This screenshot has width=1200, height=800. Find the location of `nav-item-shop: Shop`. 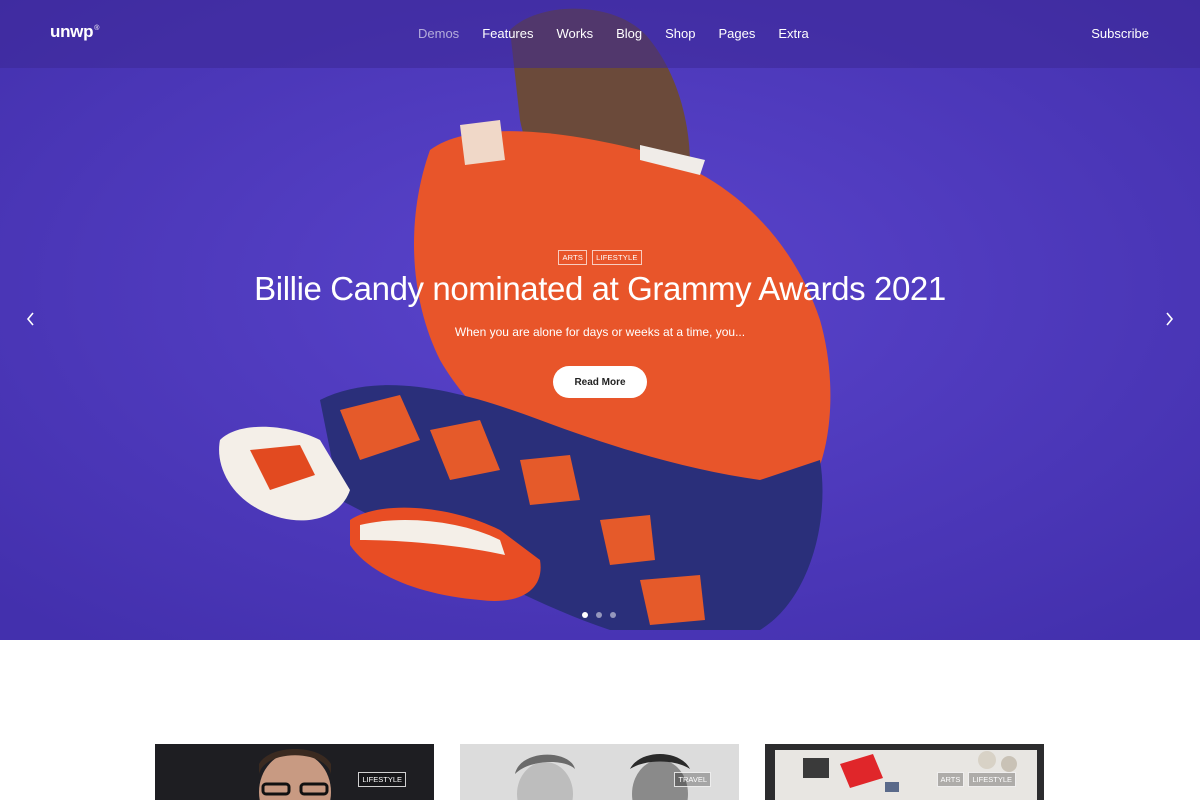

nav-item-shop: Shop is located at coordinates (680, 33).